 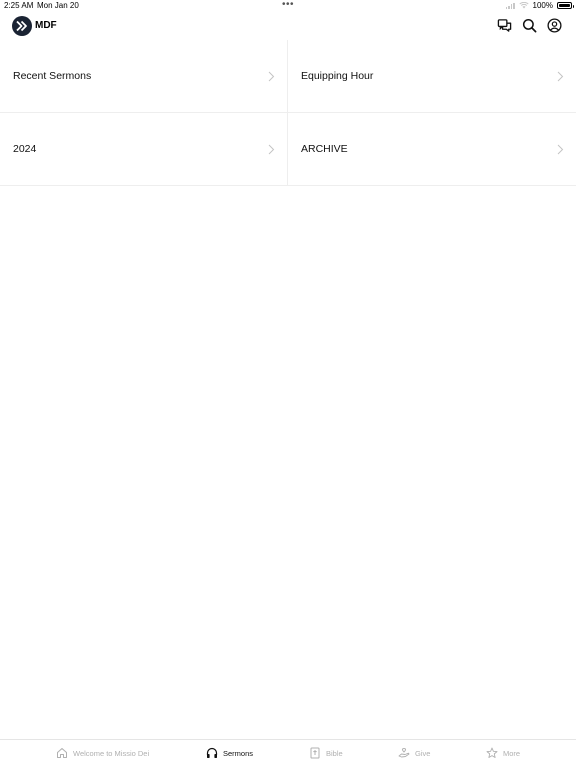 I want to click on wifi-icon, so click(x=523, y=5).